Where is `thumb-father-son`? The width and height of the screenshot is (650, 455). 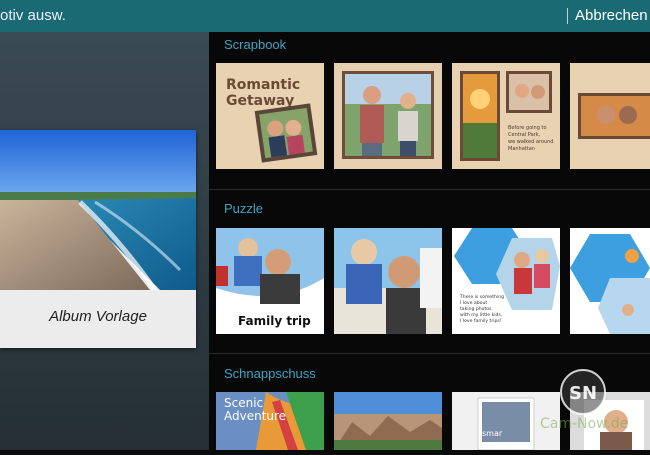
thumb-father-son is located at coordinates (388, 281).